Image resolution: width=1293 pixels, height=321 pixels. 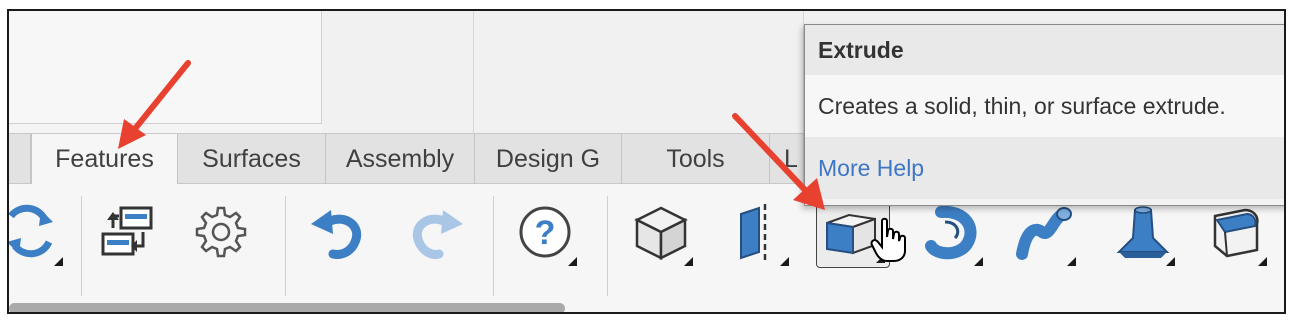 I want to click on help-icon: ?, so click(x=546, y=234).